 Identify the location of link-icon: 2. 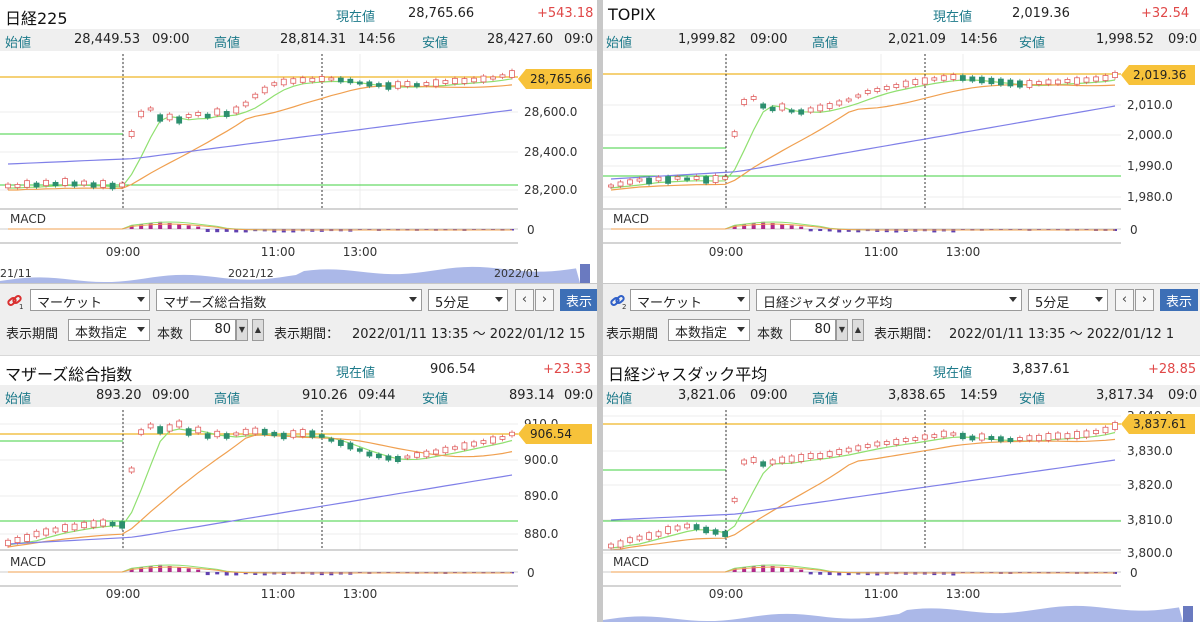
(618, 301).